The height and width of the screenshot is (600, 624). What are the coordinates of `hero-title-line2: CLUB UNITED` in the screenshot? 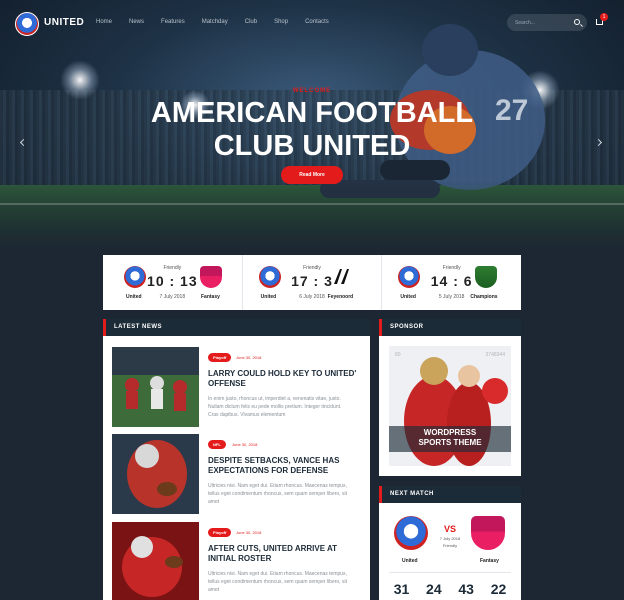 It's located at (312, 146).